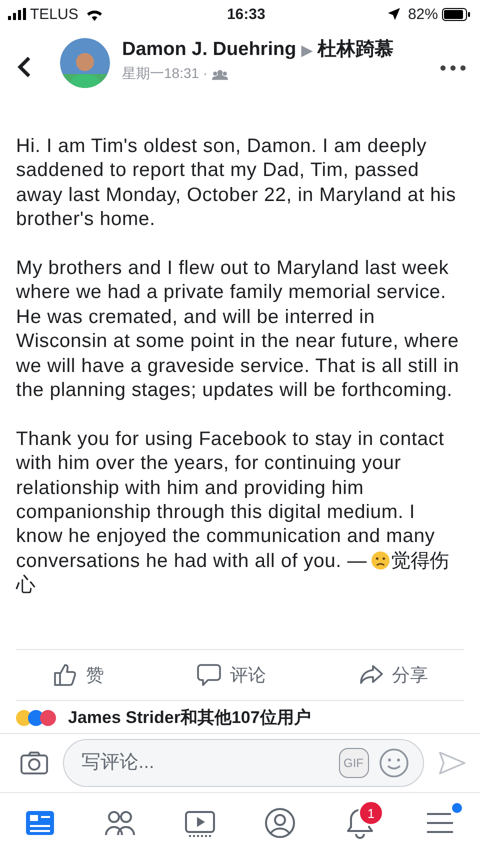 The width and height of the screenshot is (480, 853). Describe the element at coordinates (258, 50) in the screenshot. I see `post-title: Damon J. Duehring ▶ 杜林踦慕` at that location.